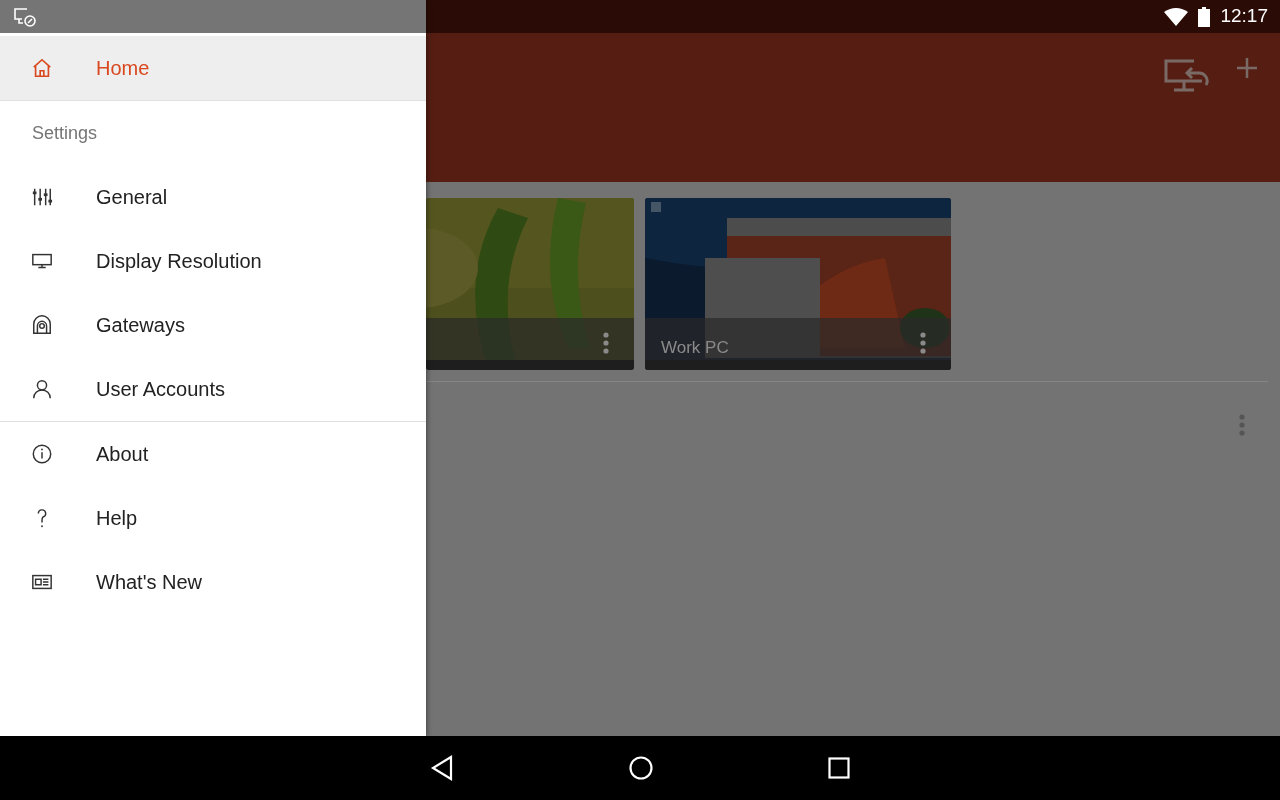 Image resolution: width=1280 pixels, height=800 pixels. Describe the element at coordinates (1247, 68) in the screenshot. I see `add-icon` at that location.